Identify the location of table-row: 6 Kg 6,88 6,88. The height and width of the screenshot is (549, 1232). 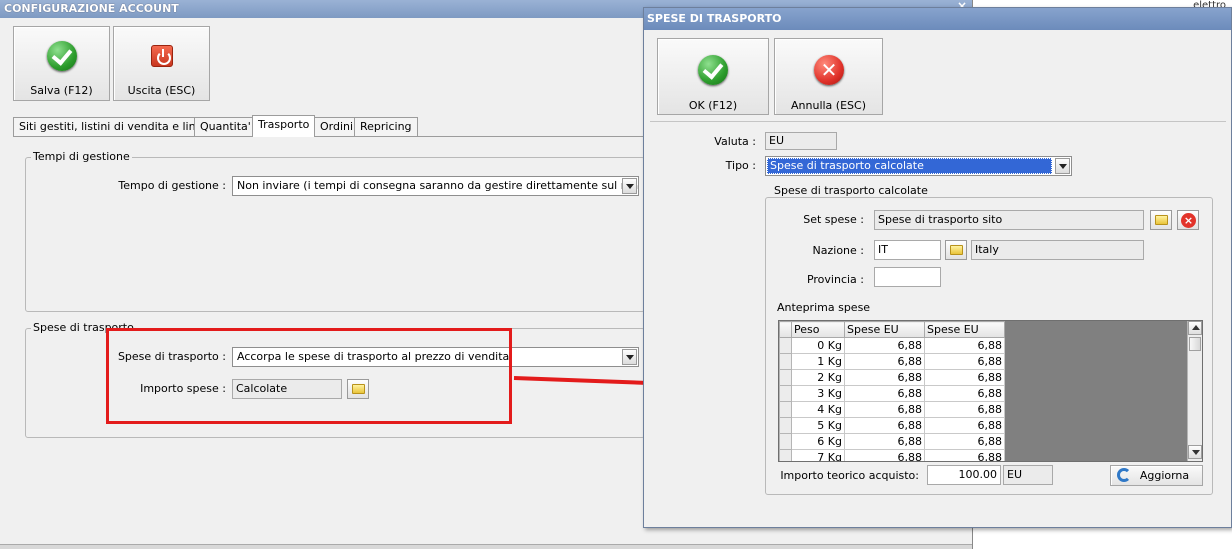
(892, 441).